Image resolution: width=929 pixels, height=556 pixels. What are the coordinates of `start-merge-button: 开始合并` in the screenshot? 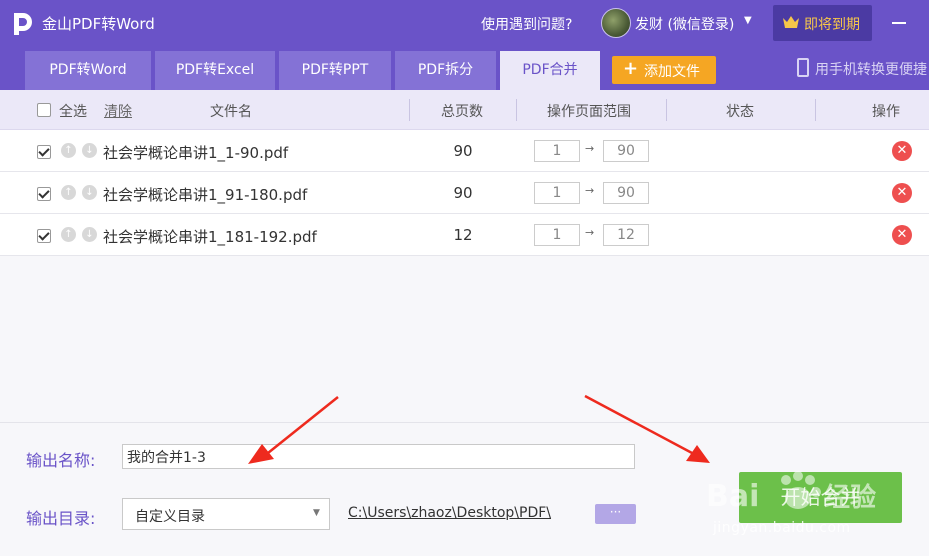 It's located at (820, 497).